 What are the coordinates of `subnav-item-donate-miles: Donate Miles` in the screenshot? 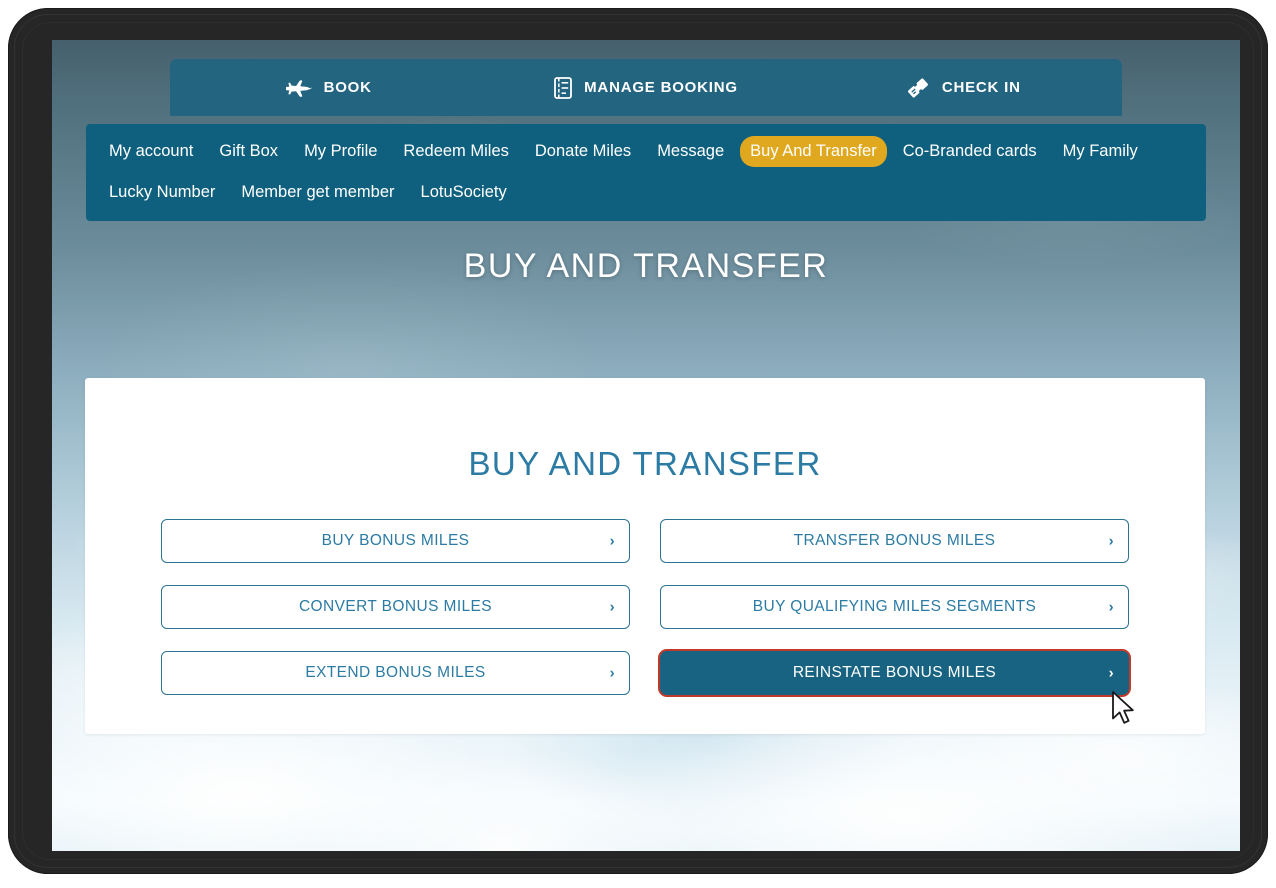 It's located at (583, 151).